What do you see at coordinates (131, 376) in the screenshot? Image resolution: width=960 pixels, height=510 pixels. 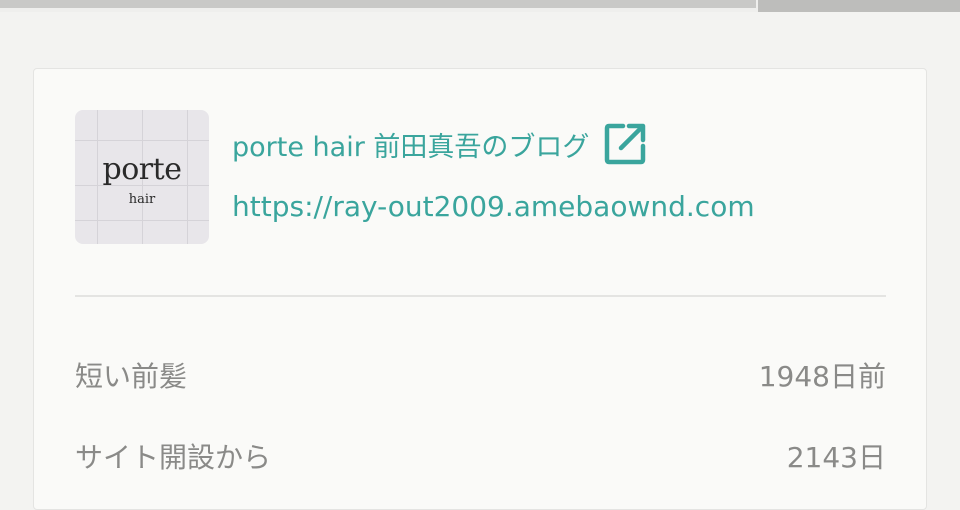 I see `stat-label: 短い前髪` at bounding box center [131, 376].